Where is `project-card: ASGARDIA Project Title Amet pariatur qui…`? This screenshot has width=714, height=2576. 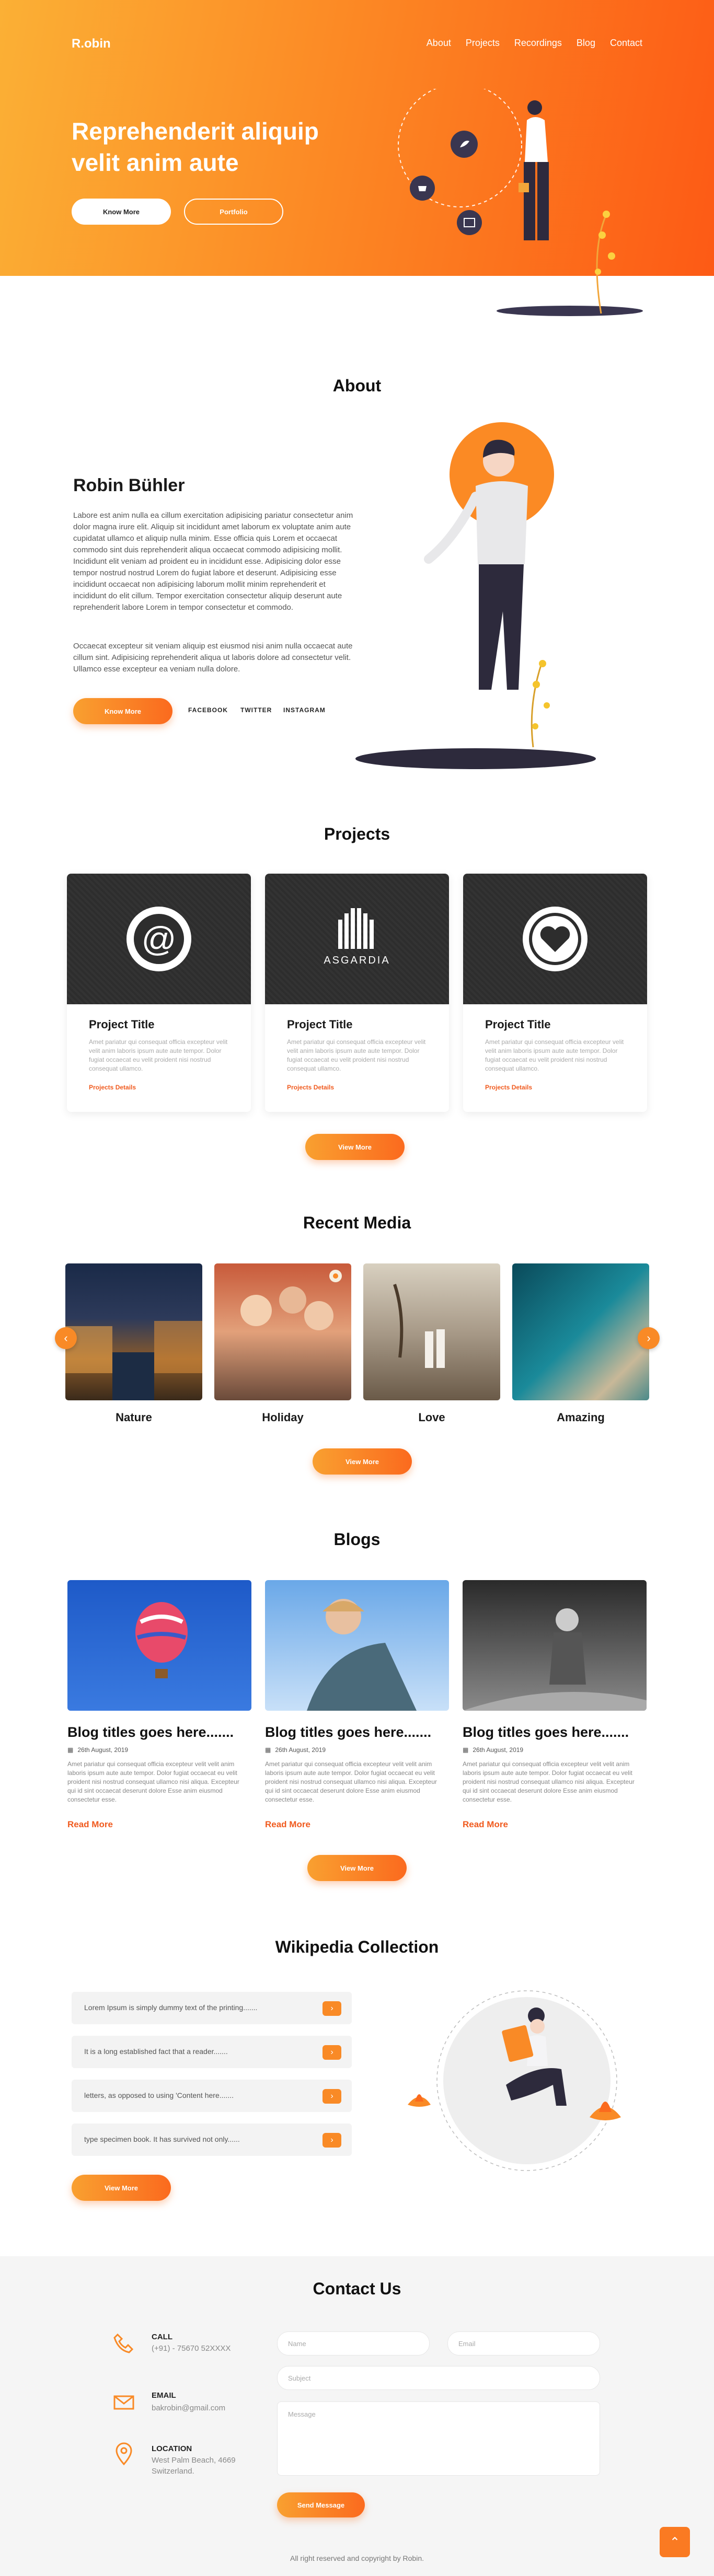
project-card: ASGARDIA Project Title Amet pariatur qui… is located at coordinates (357, 993).